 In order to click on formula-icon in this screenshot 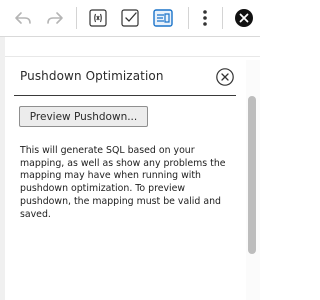, I will do `click(98, 18)`.